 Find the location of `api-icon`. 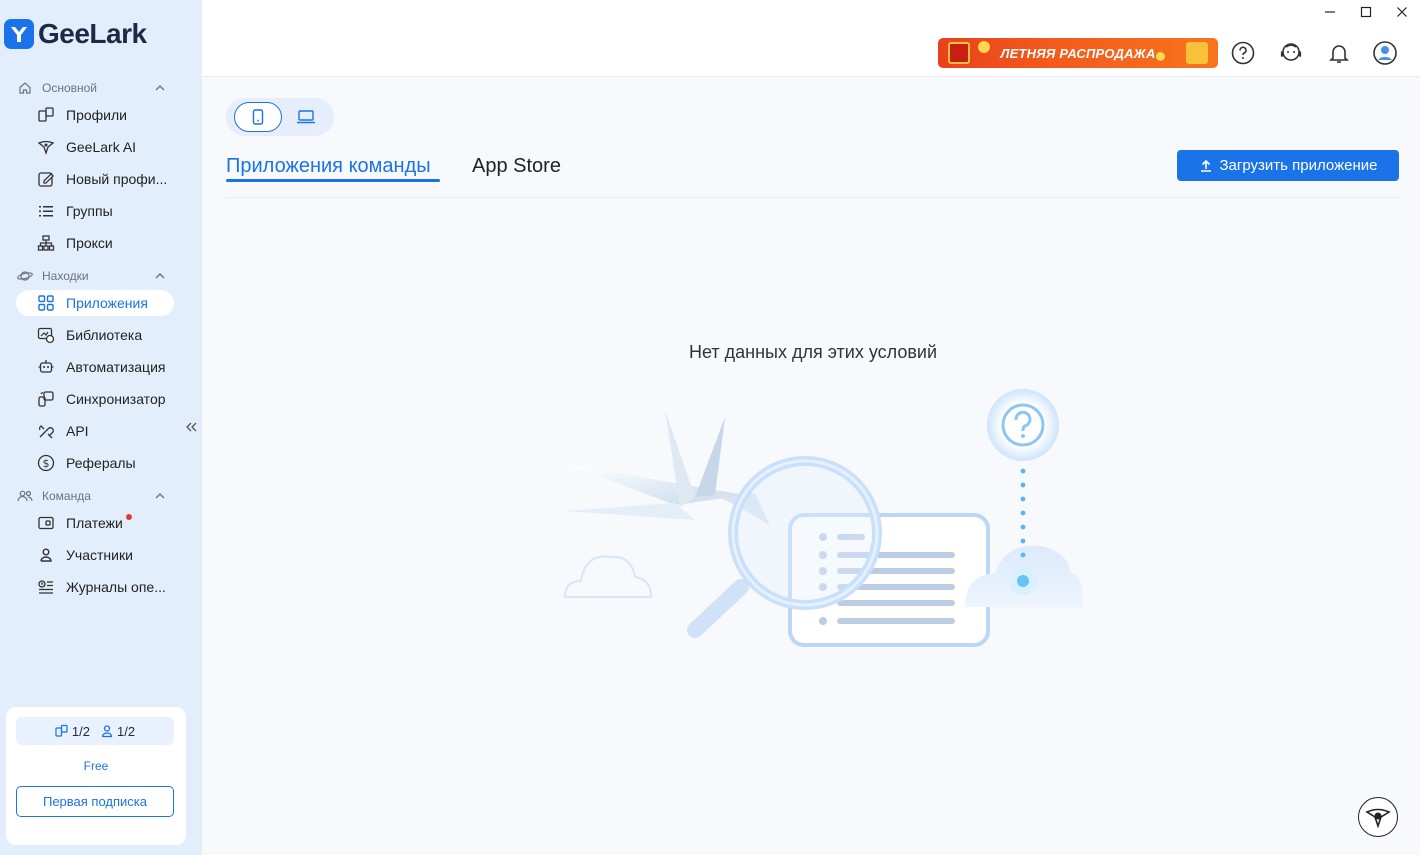

api-icon is located at coordinates (46, 431).